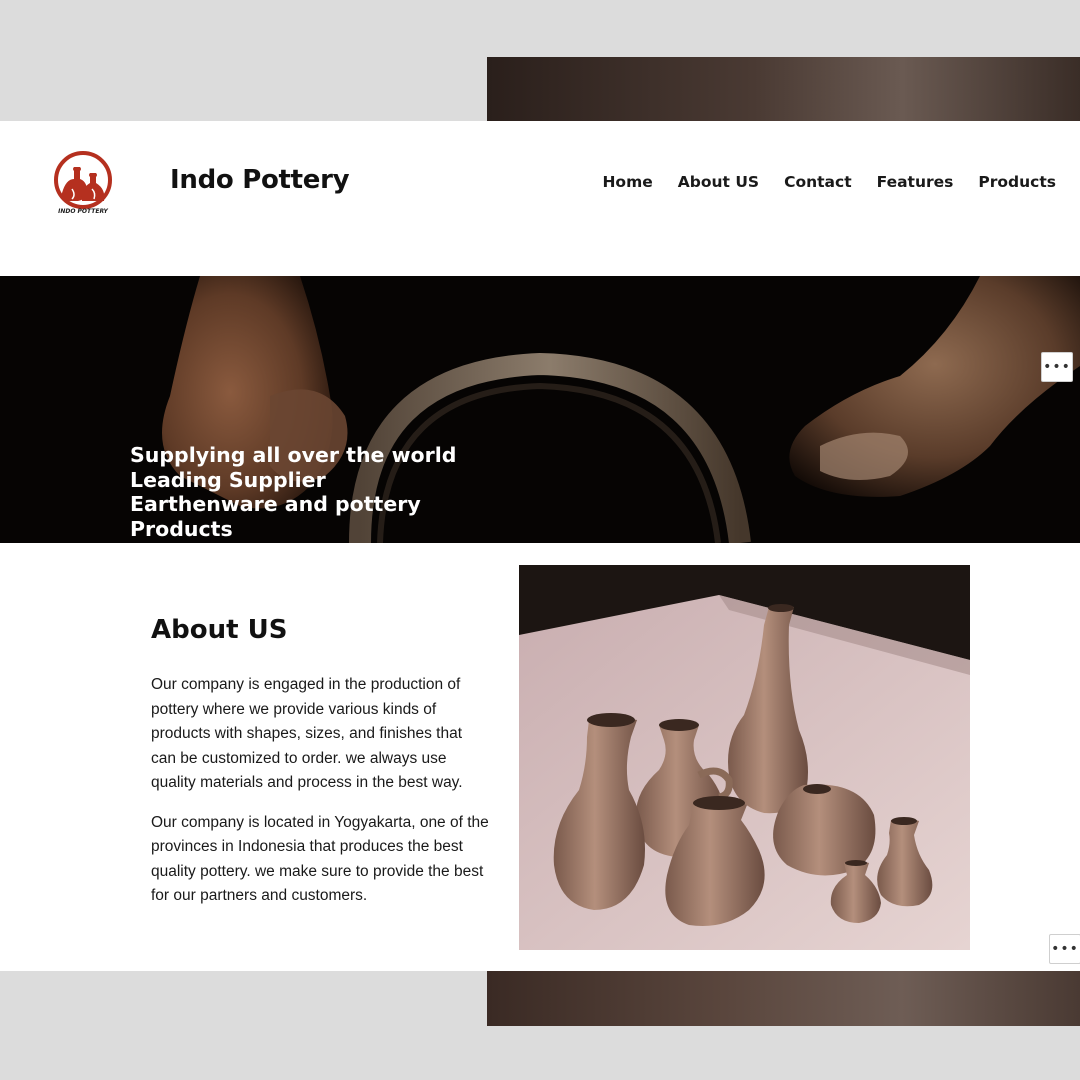 The width and height of the screenshot is (1080, 1080). Describe the element at coordinates (915, 182) in the screenshot. I see `nav-features: Features` at that location.